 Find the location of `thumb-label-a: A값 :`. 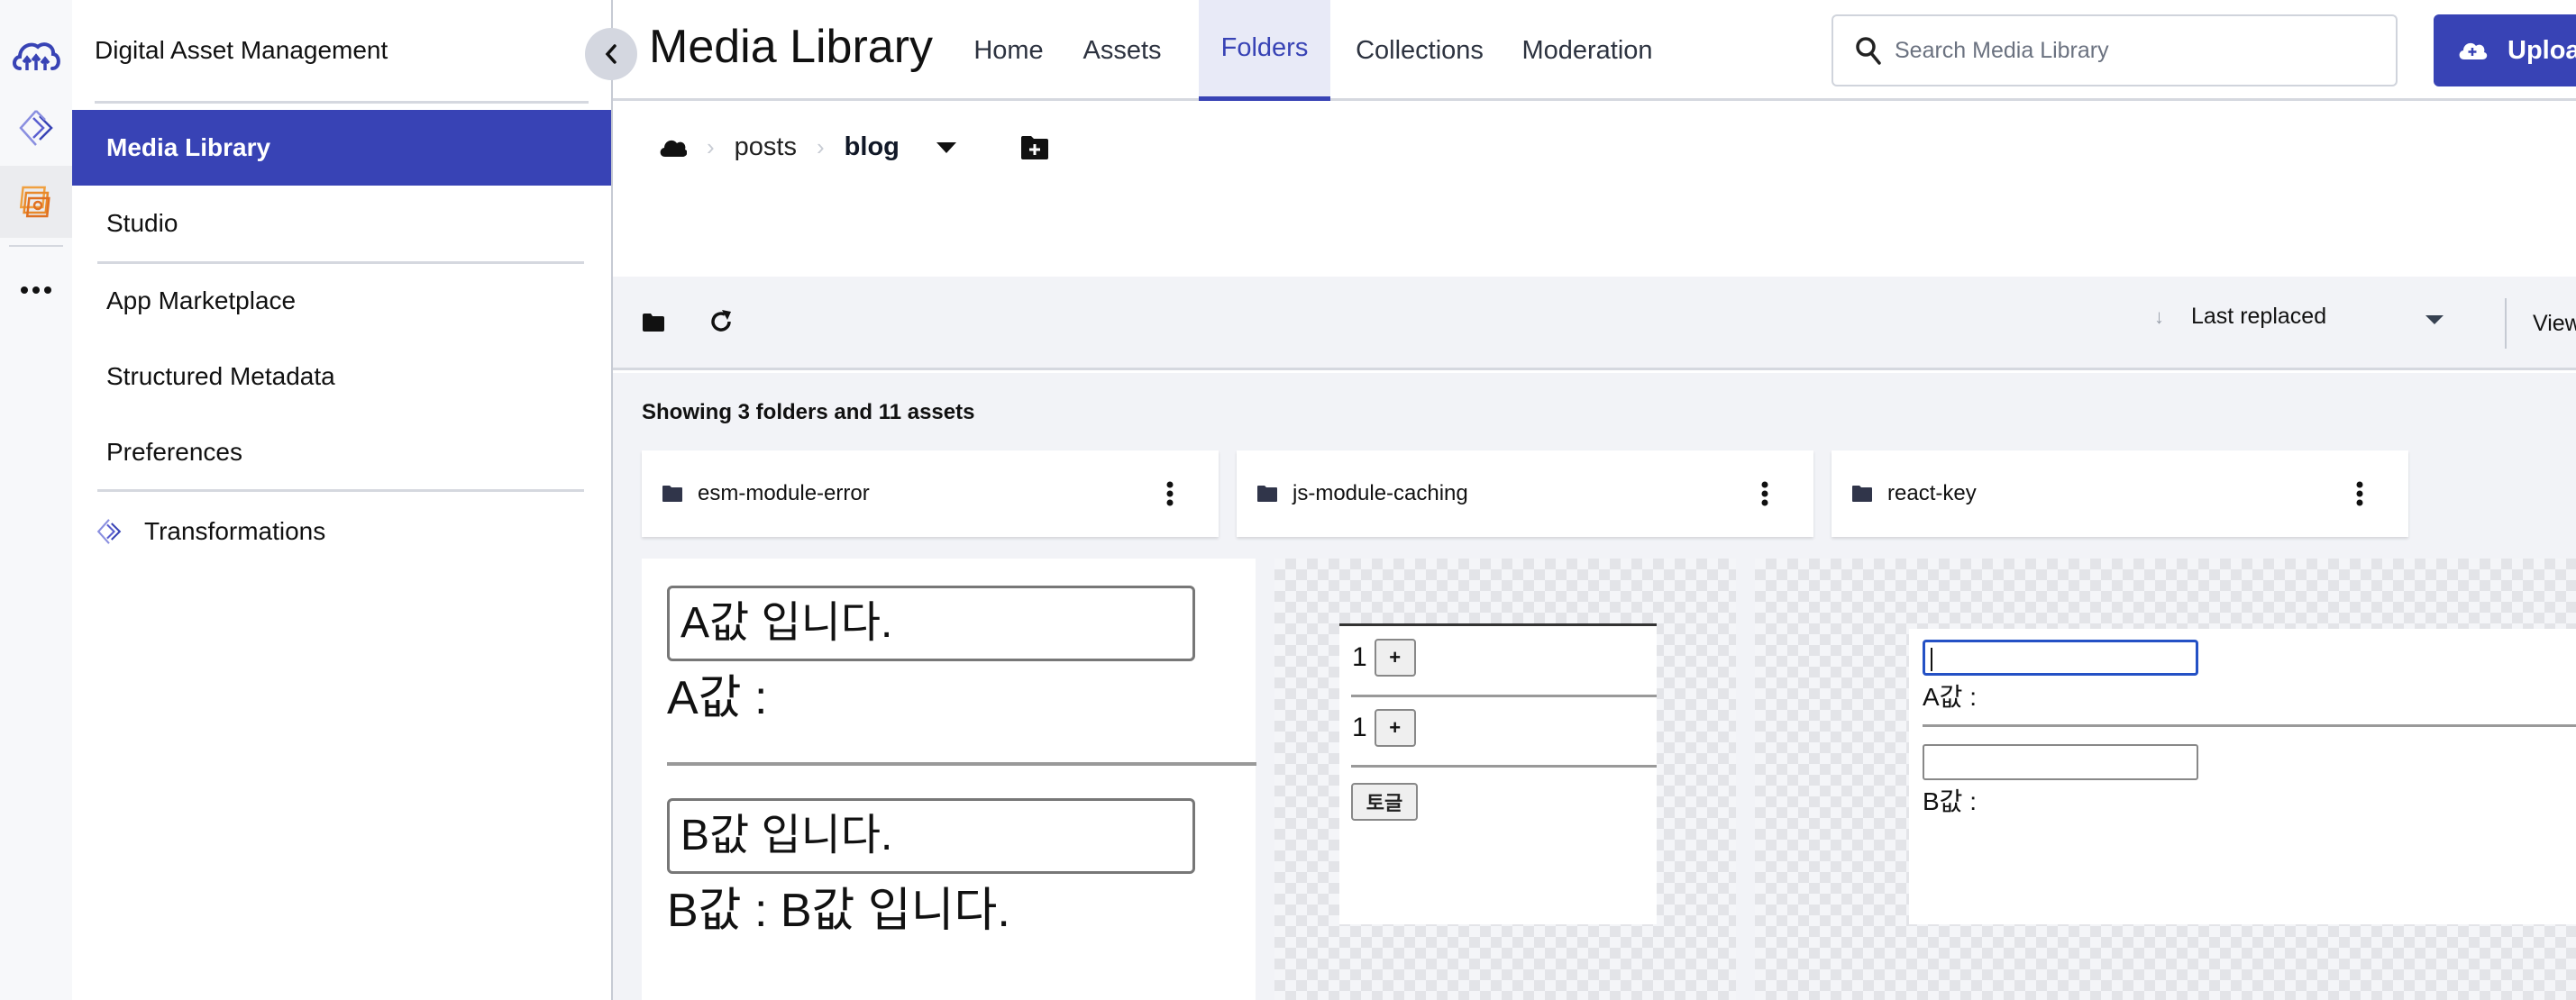

thumb-label-a: A값 : is located at coordinates (1950, 697).